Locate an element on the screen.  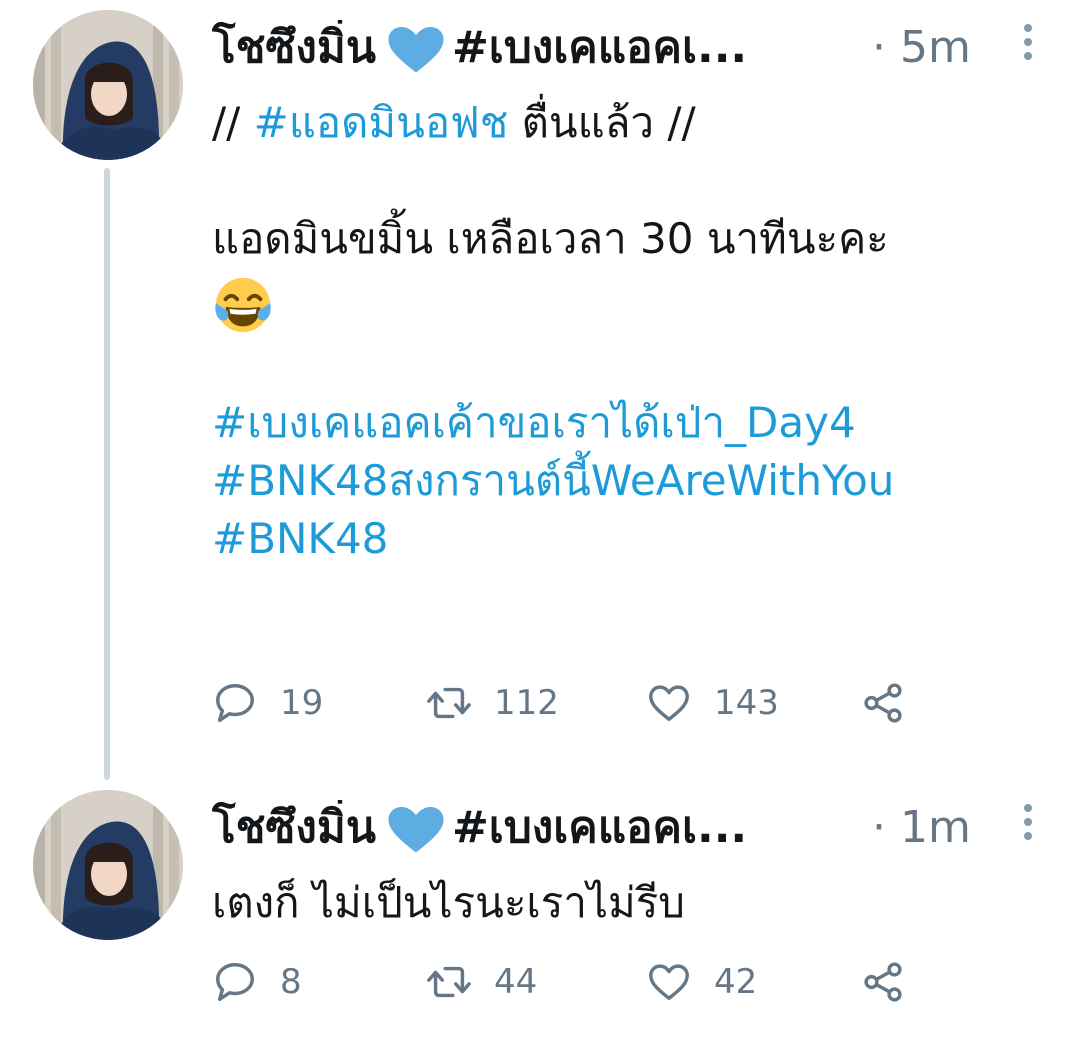
reply-button: 19 is located at coordinates (267, 703).